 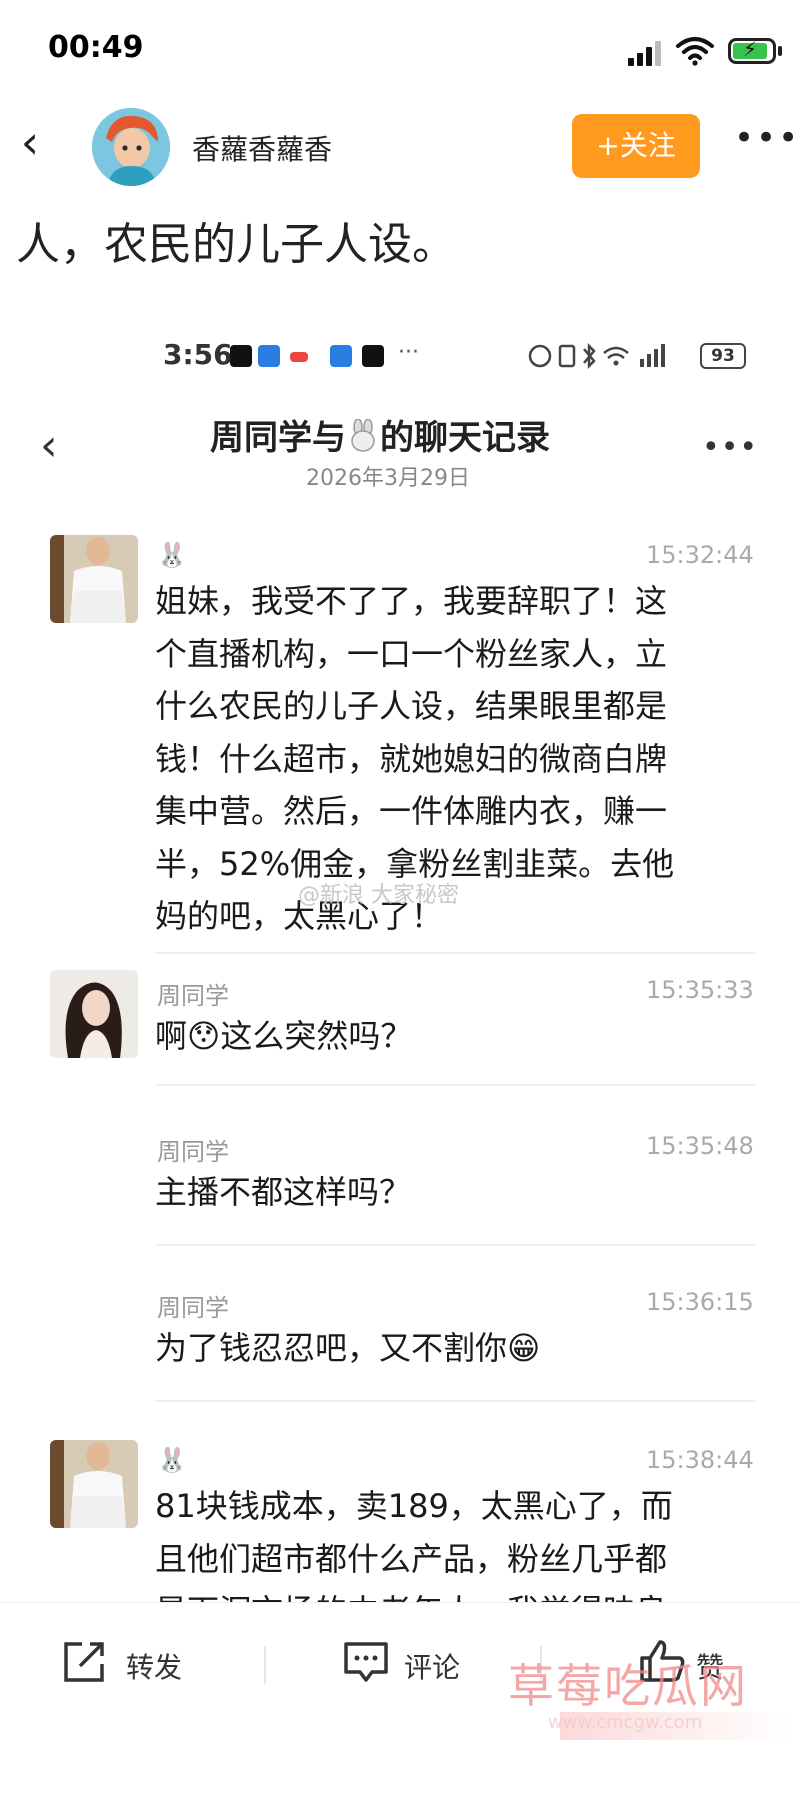 What do you see at coordinates (411, 653) in the screenshot?
I see `message-line: 个直播机构，一口一个粉丝家人，立` at bounding box center [411, 653].